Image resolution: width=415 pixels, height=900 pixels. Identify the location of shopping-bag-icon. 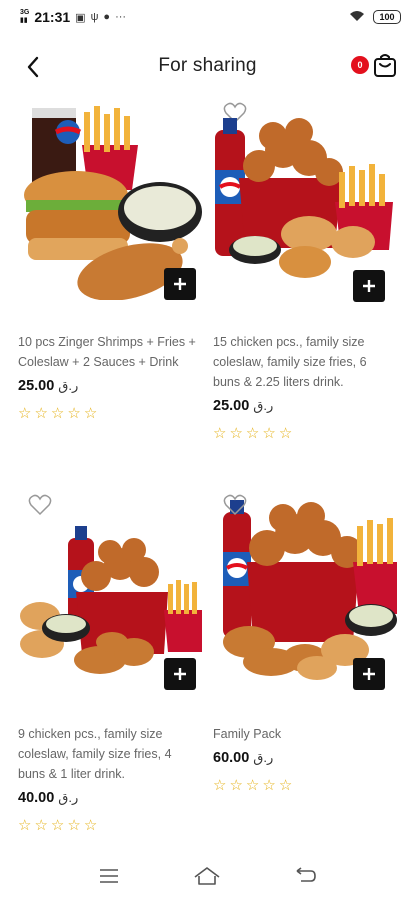
(385, 65).